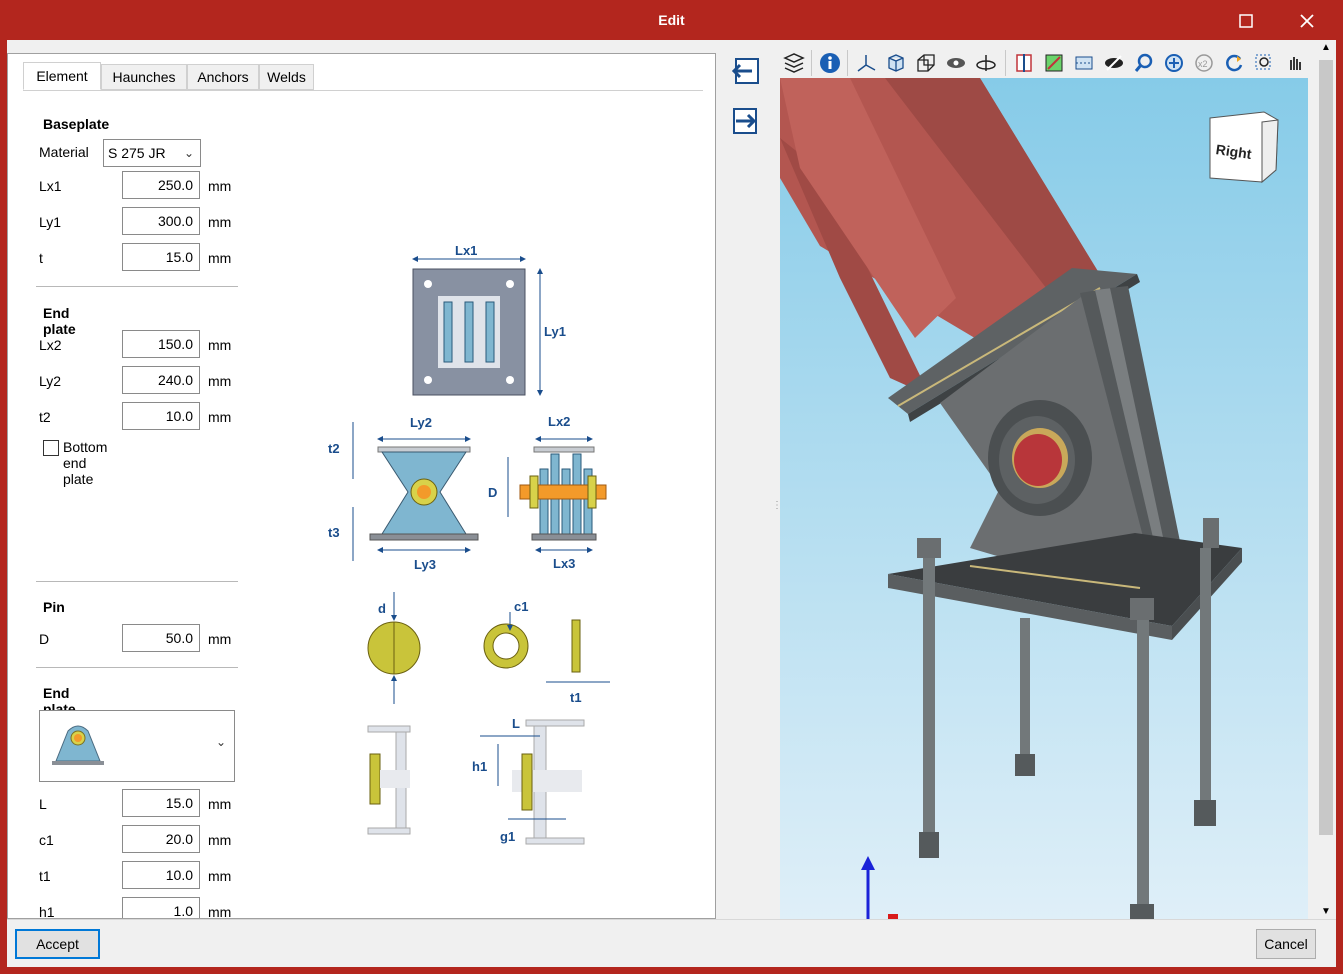 The width and height of the screenshot is (1343, 974). I want to click on title-bar: Edit, so click(671, 20).